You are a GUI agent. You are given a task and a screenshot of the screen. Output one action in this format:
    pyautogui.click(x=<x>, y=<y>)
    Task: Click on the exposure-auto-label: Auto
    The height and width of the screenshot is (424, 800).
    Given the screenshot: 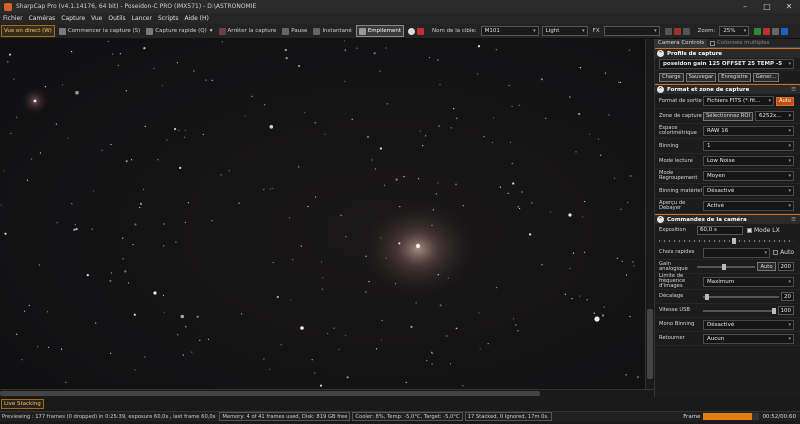 What is the action you would take?
    pyautogui.click(x=787, y=252)
    